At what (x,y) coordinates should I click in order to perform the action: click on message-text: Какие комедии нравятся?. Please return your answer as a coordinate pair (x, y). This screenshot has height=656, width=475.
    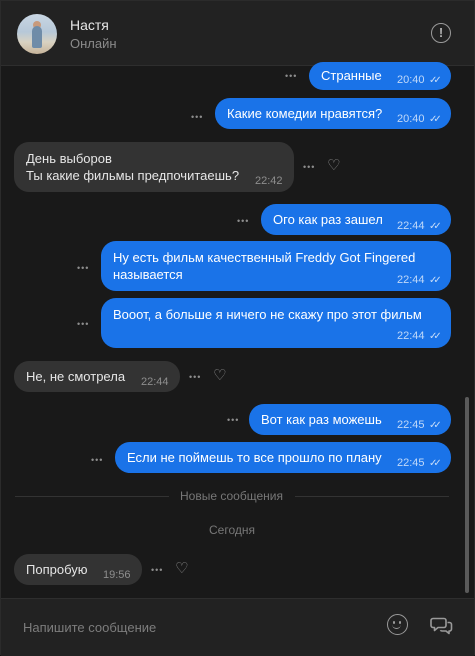
    Looking at the image, I should click on (305, 113).